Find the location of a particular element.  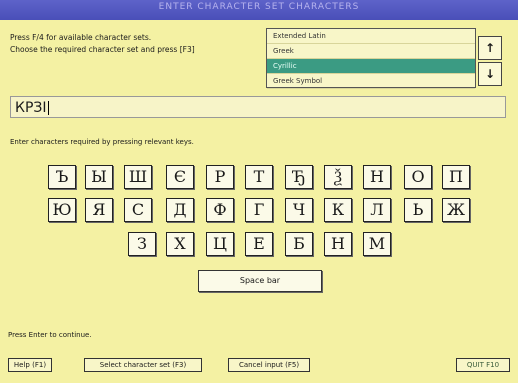

key: Р is located at coordinates (220, 177).